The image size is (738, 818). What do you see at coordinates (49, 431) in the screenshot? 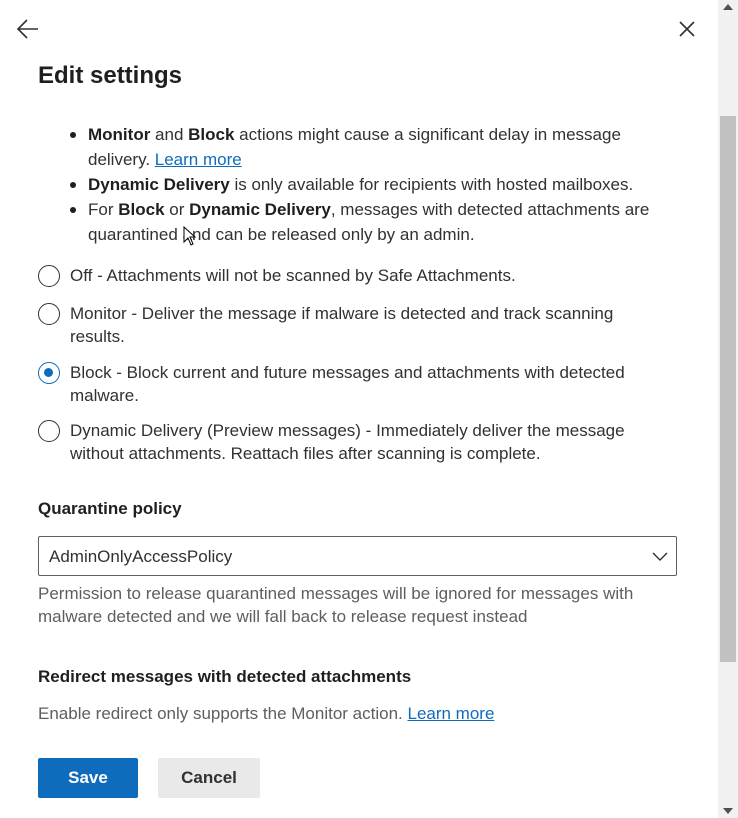
I see `radio-button-dynamic-delivery` at bounding box center [49, 431].